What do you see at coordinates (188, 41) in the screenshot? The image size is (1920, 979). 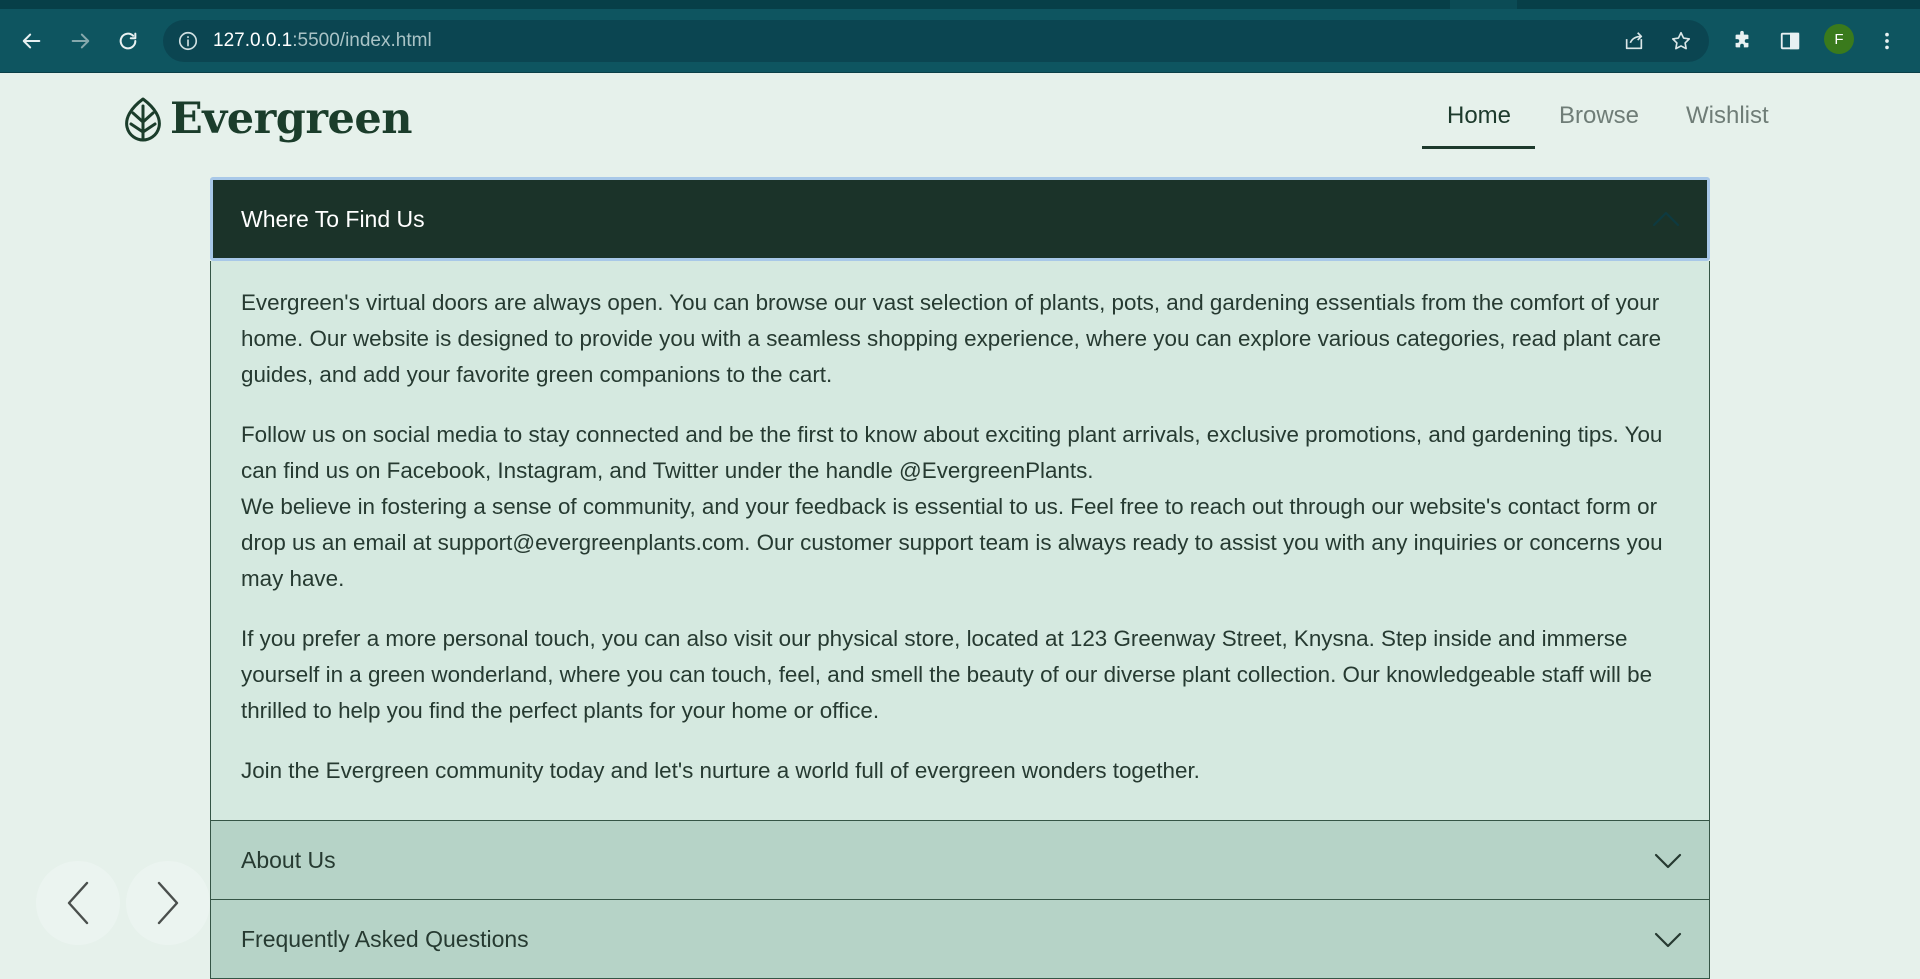 I see `site-info-icon` at bounding box center [188, 41].